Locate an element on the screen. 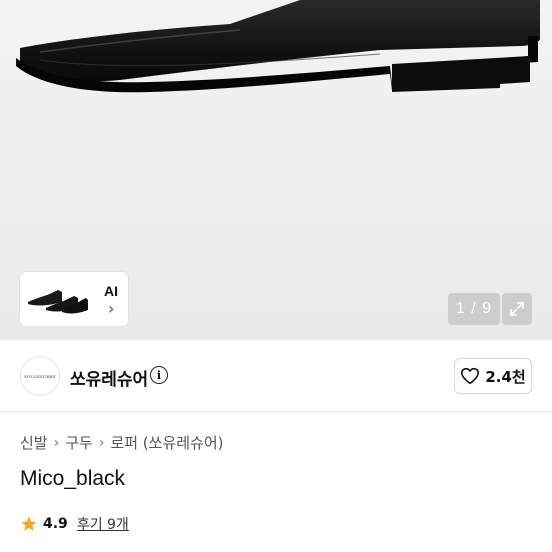 This screenshot has height=552, width=552. like-count: 2.4천 is located at coordinates (505, 376).